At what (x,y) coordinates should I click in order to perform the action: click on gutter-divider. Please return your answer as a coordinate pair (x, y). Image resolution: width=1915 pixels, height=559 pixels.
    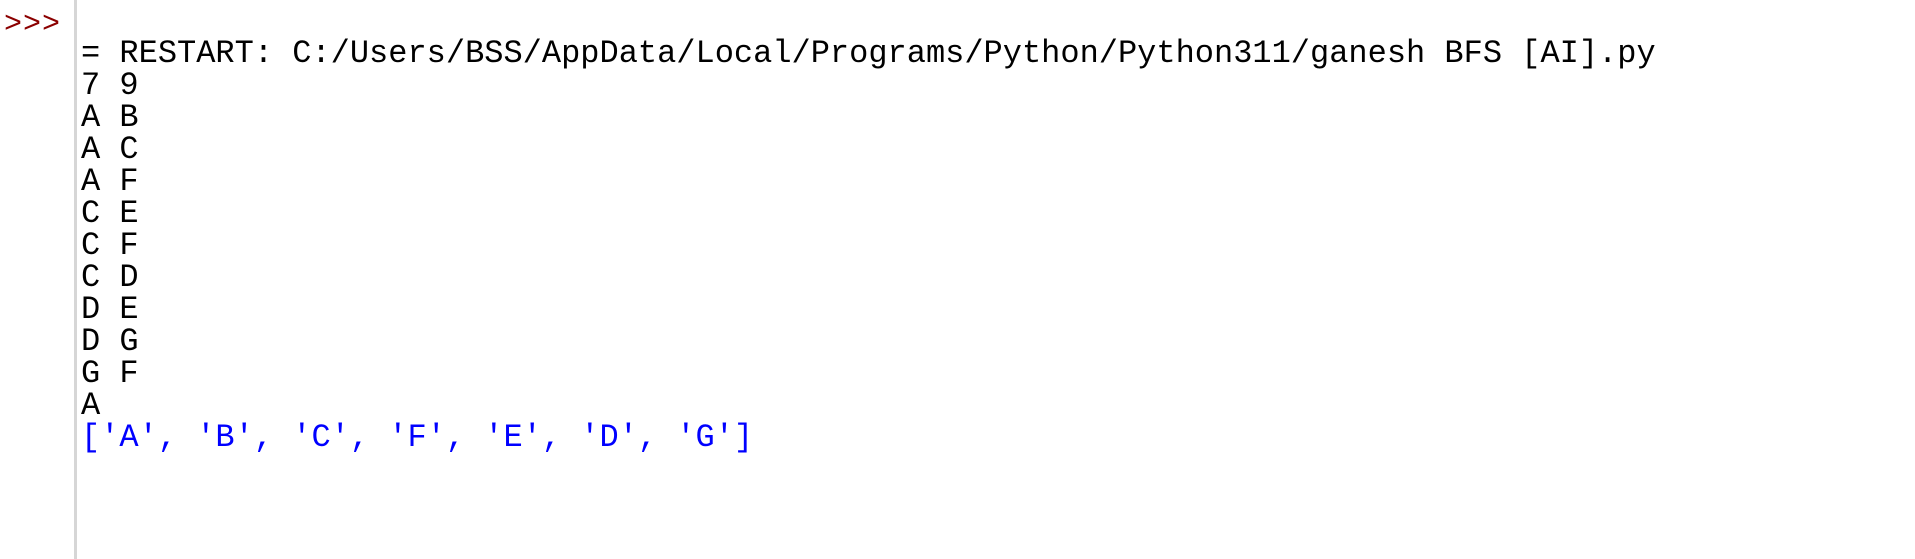
    Looking at the image, I should click on (75, 279).